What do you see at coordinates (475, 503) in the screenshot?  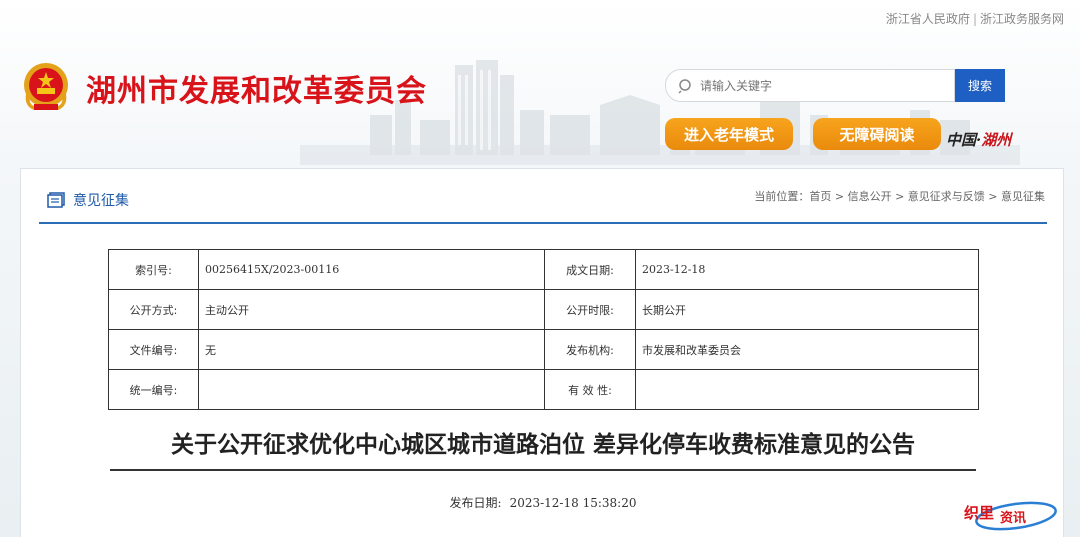 I see `publish-date-label: 发布日期:` at bounding box center [475, 503].